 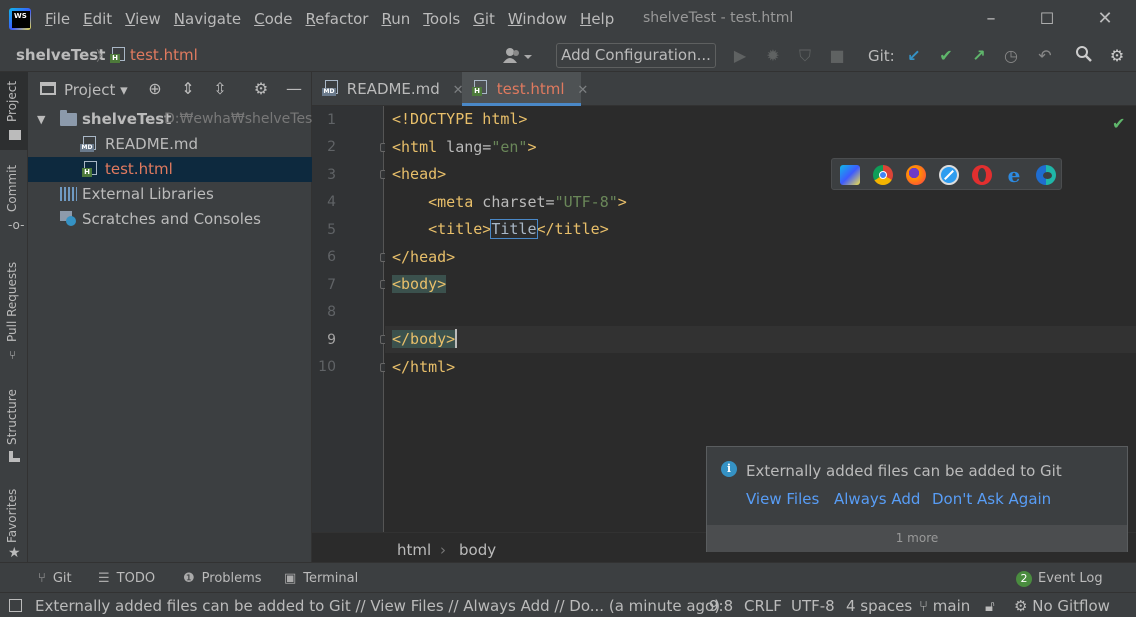 What do you see at coordinates (484, 19) in the screenshot?
I see `menu-git: Git` at bounding box center [484, 19].